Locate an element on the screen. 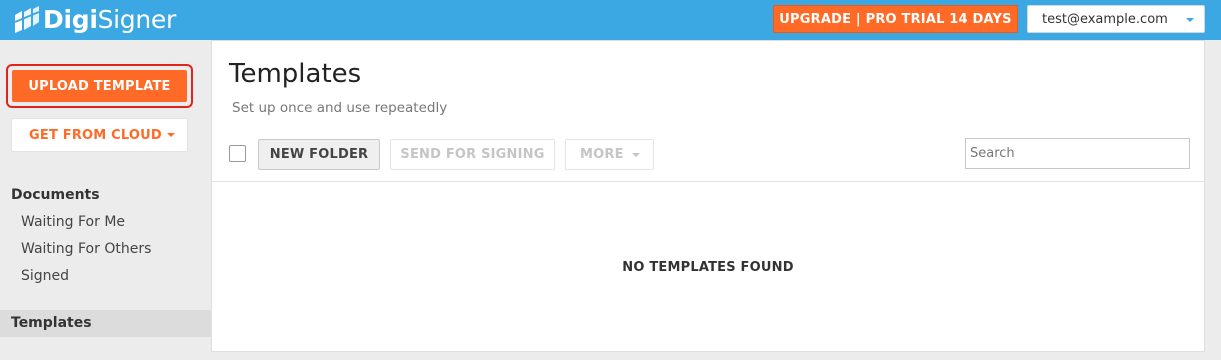 Image resolution: width=1221 pixels, height=360 pixels. toolbar-divider is located at coordinates (708, 181).